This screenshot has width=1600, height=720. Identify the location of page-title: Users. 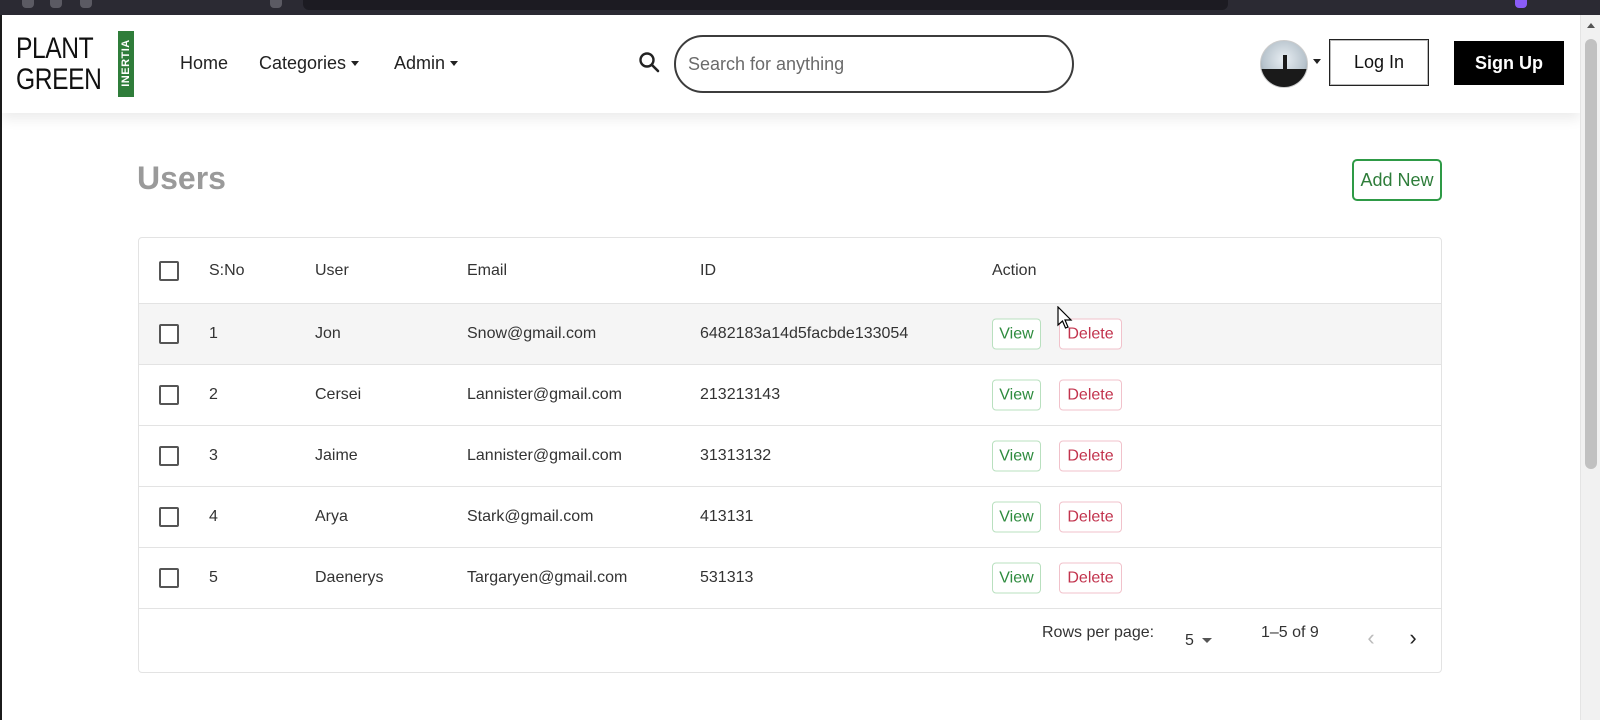
(181, 178).